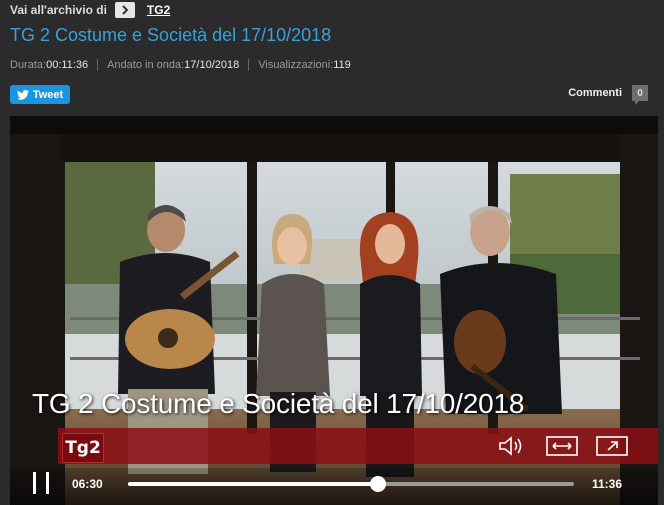 The width and height of the screenshot is (664, 505). What do you see at coordinates (212, 65) in the screenshot?
I see `aired-value: 17/10/2018` at bounding box center [212, 65].